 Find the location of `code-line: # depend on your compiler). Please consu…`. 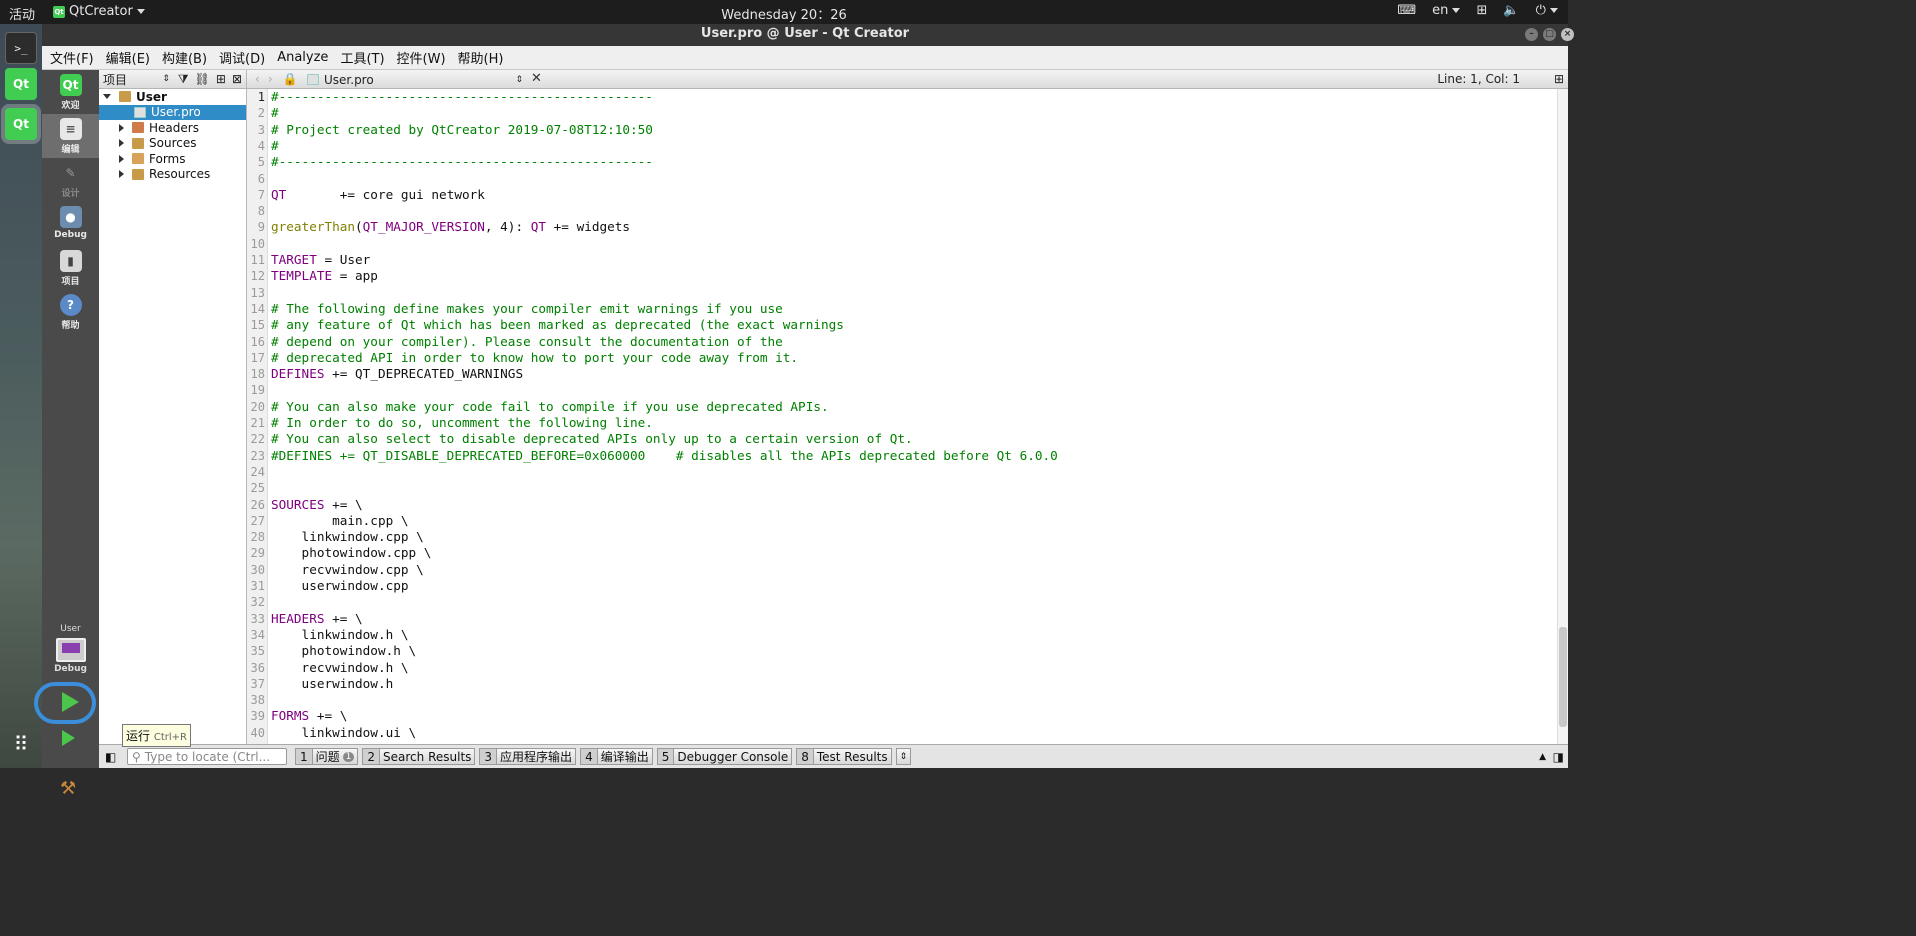

code-line: # depend on your compiler). Please consu… is located at coordinates (527, 342).